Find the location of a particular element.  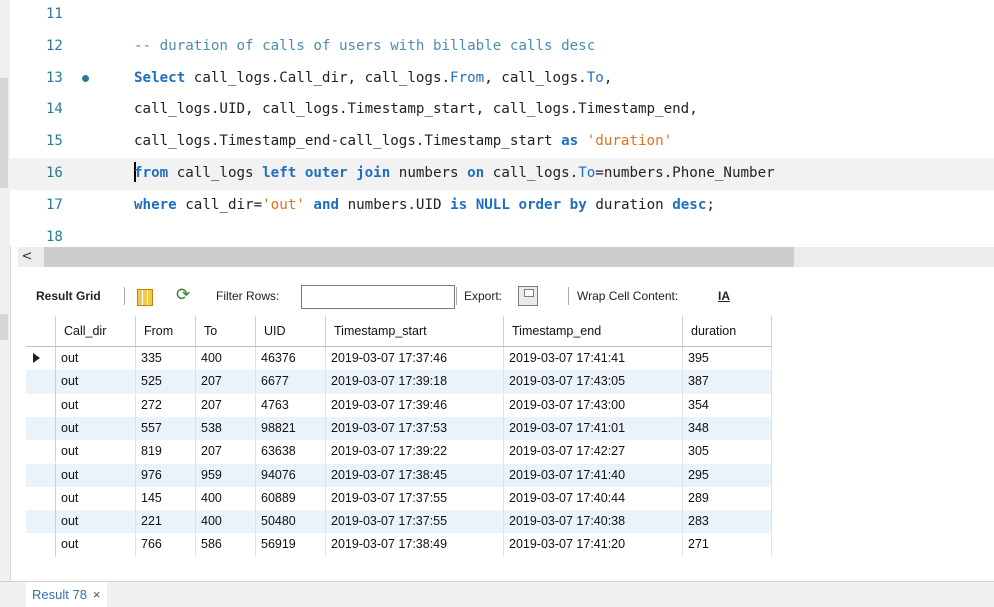

table-cell: 2019-03-07 17:41:40 is located at coordinates (593, 475).